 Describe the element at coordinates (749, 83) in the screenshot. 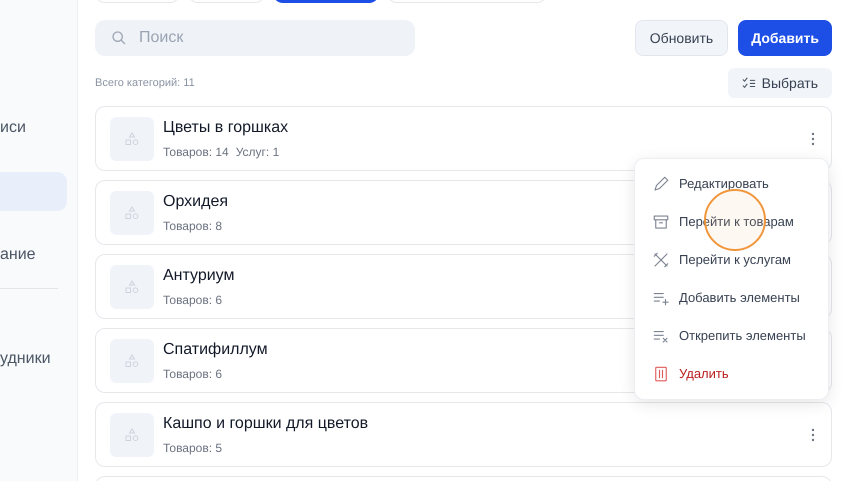

I see `checklist-icon` at that location.